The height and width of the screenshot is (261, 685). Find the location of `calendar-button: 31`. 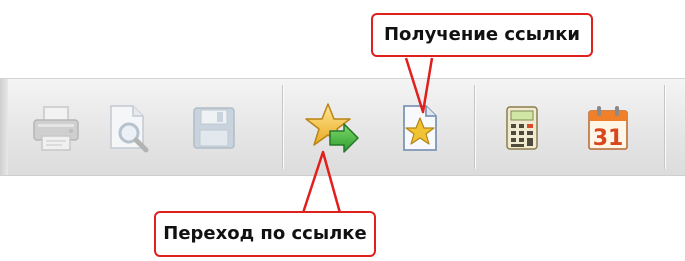

calendar-button: 31 is located at coordinates (608, 128).